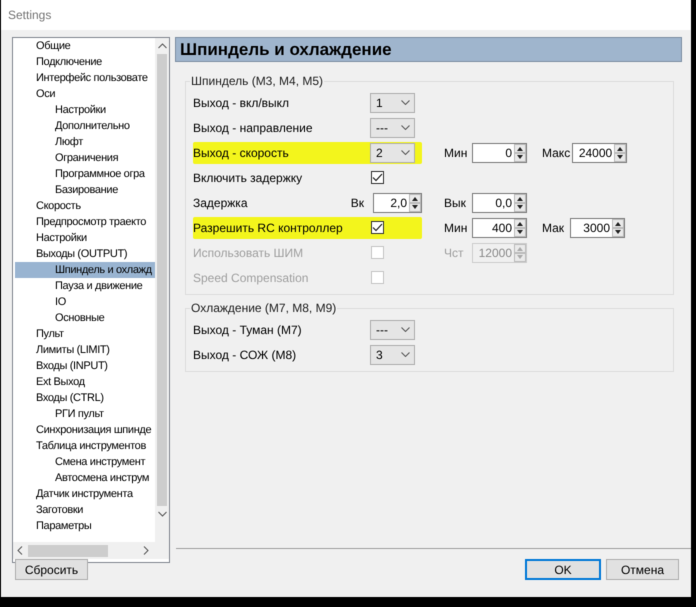 The width and height of the screenshot is (696, 607). Describe the element at coordinates (253, 127) in the screenshot. I see `field-label: Выход - направление` at that location.